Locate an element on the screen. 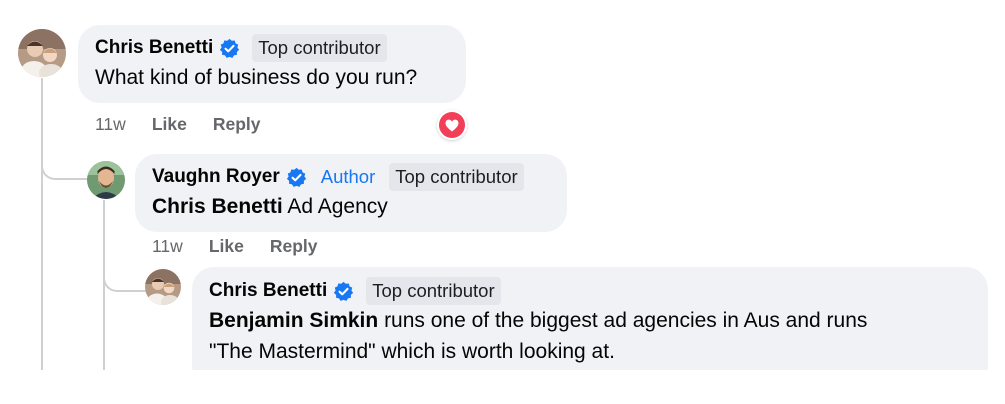 The width and height of the screenshot is (1005, 404). author-name: Vaughn Royer is located at coordinates (216, 177).